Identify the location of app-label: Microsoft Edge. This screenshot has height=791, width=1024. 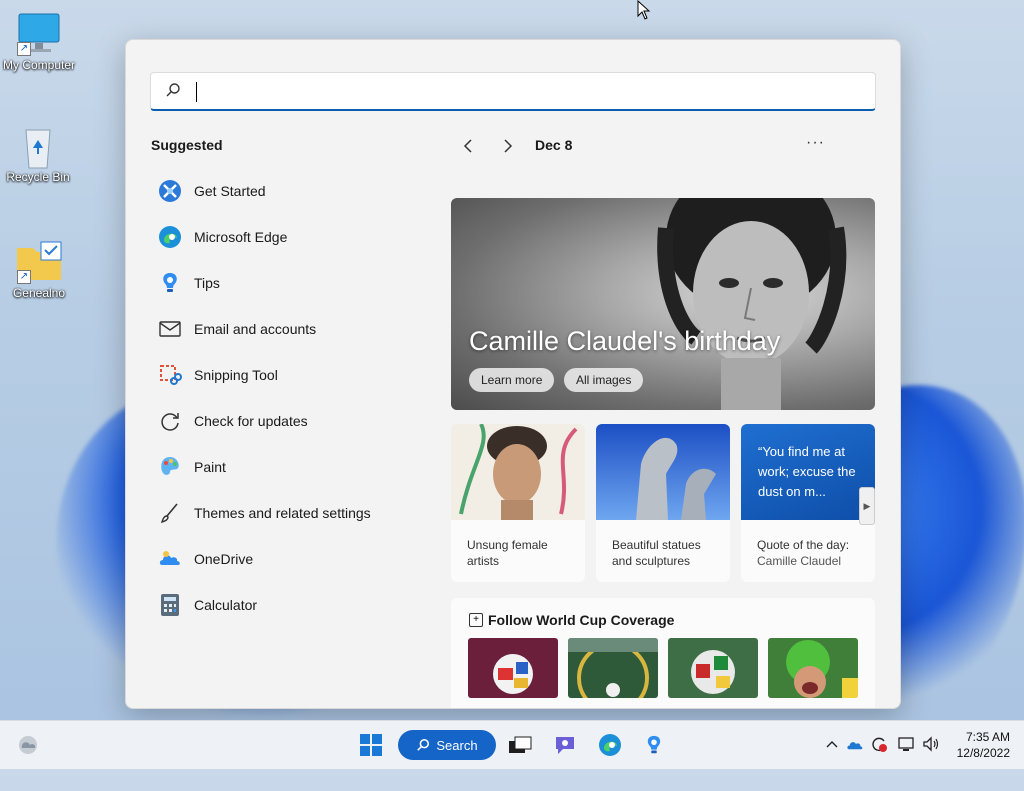
(241, 237).